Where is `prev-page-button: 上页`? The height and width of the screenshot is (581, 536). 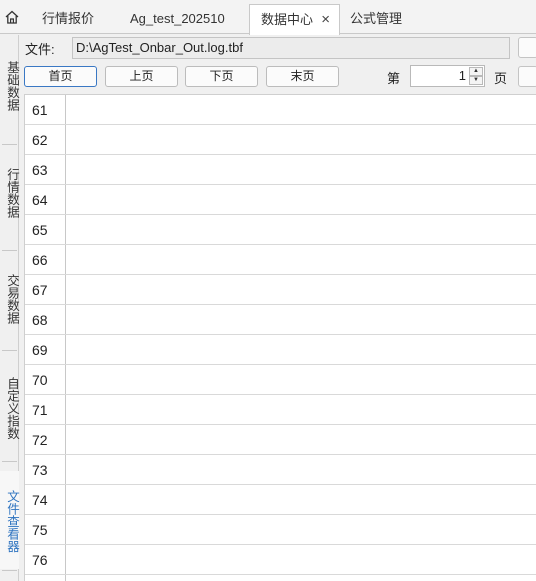 prev-page-button: 上页 is located at coordinates (141, 76).